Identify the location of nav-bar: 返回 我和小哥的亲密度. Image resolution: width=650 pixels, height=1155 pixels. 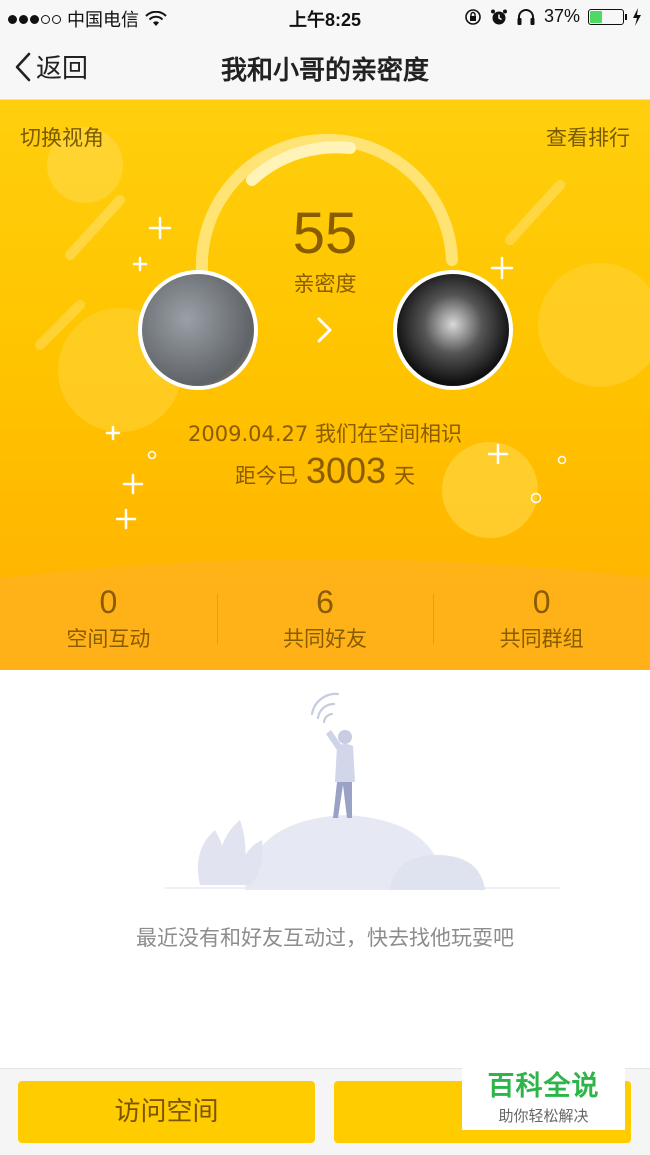
(325, 67).